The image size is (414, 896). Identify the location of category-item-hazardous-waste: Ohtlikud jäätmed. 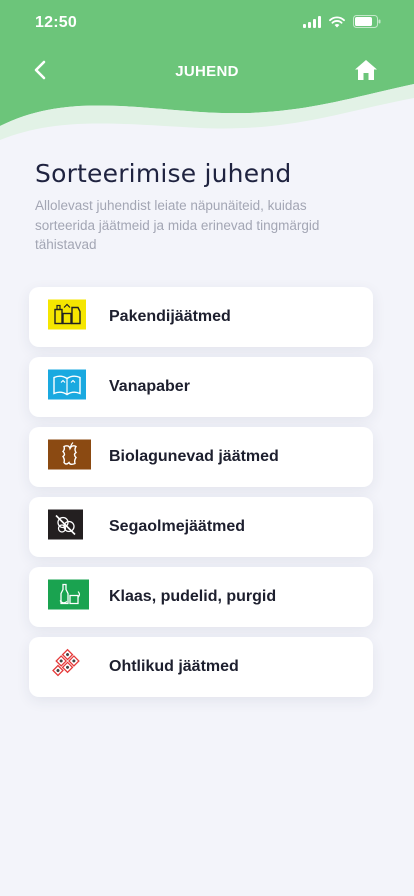
(201, 667).